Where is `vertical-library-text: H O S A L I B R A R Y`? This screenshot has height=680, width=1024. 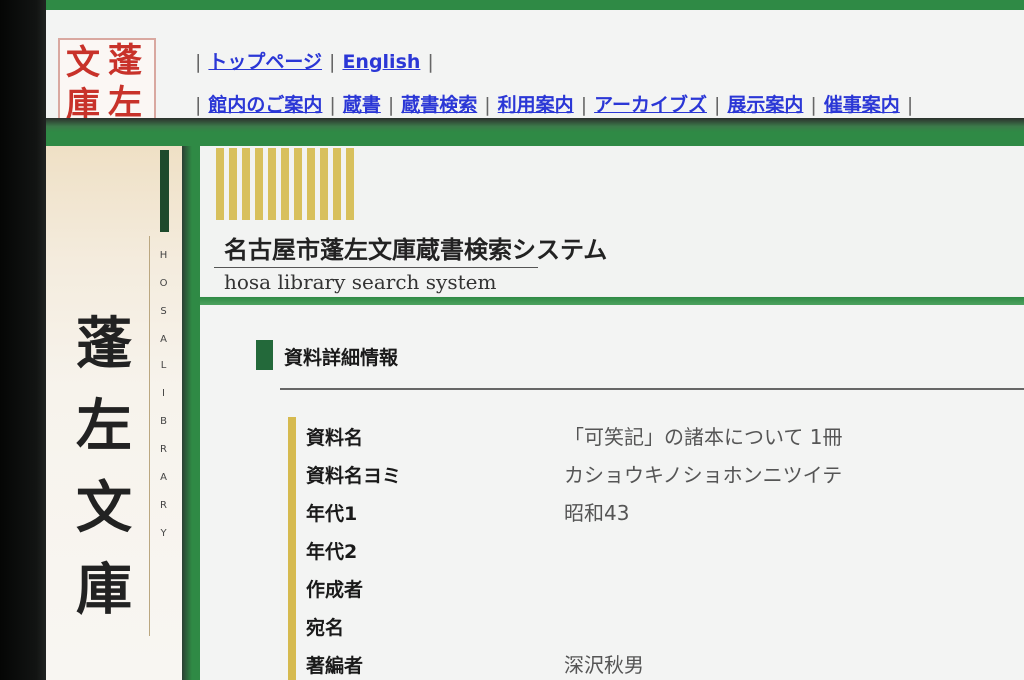
vertical-library-text: H O S A L I B R A R Y is located at coordinates (164, 394).